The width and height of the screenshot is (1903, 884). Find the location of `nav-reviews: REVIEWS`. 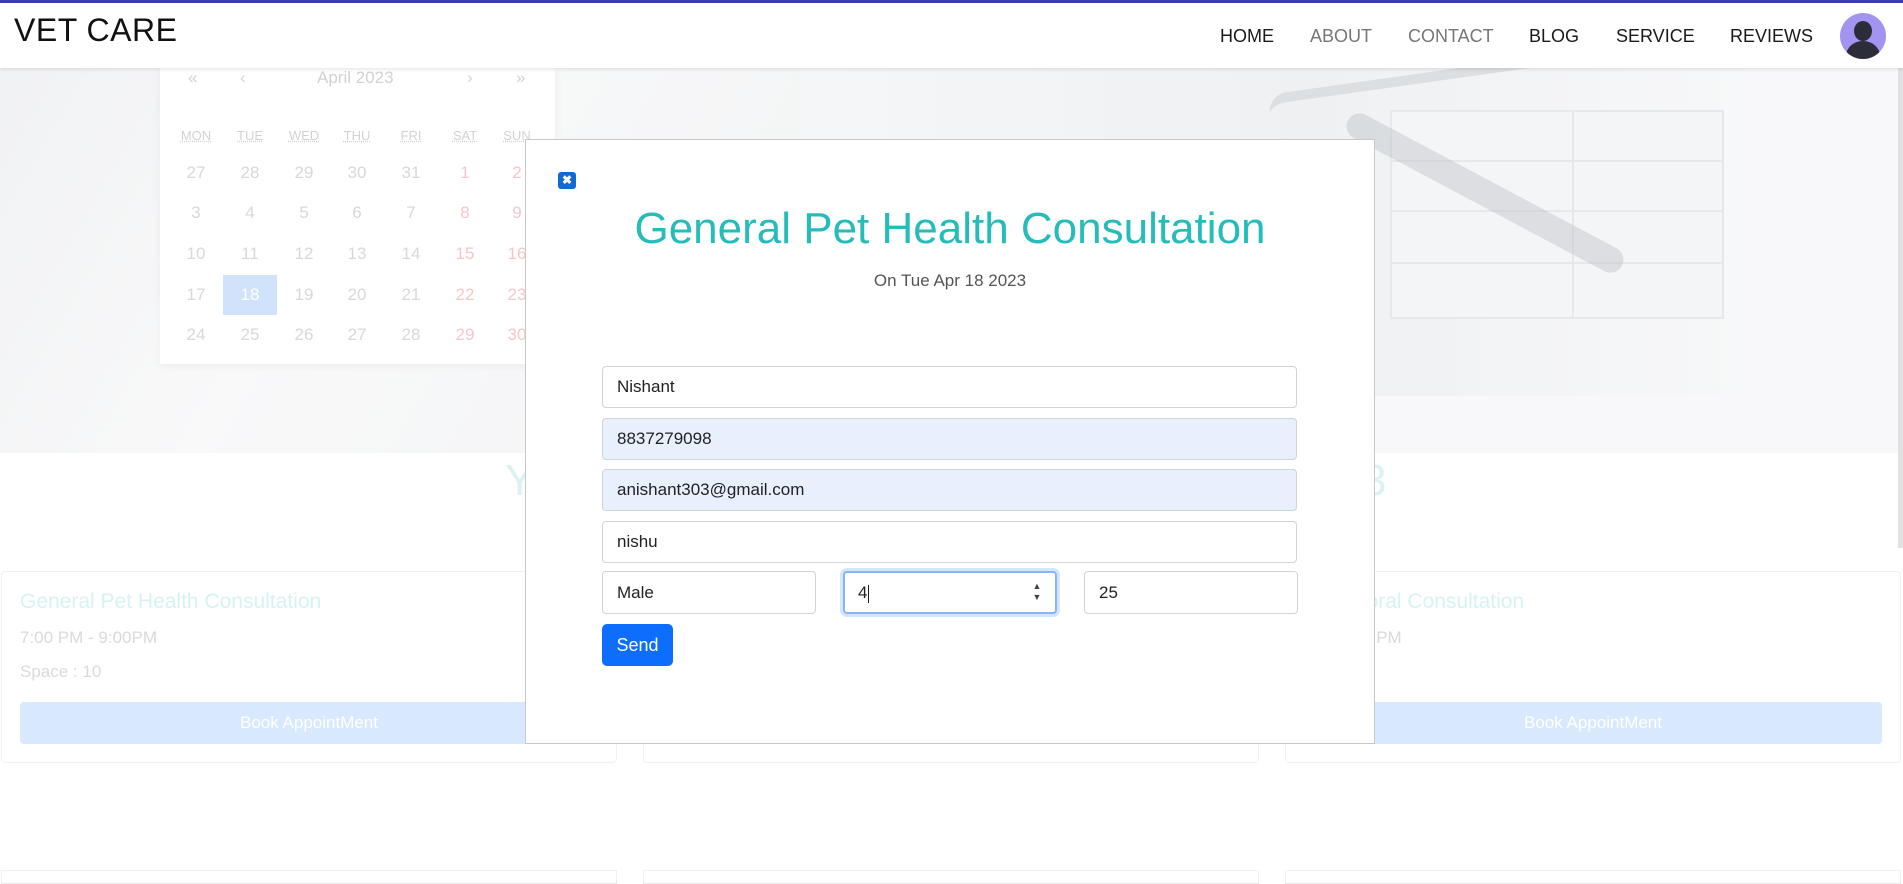

nav-reviews: REVIEWS is located at coordinates (1771, 36).